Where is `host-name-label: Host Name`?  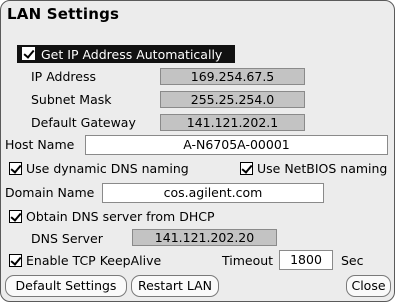 host-name-label: Host Name is located at coordinates (40, 144).